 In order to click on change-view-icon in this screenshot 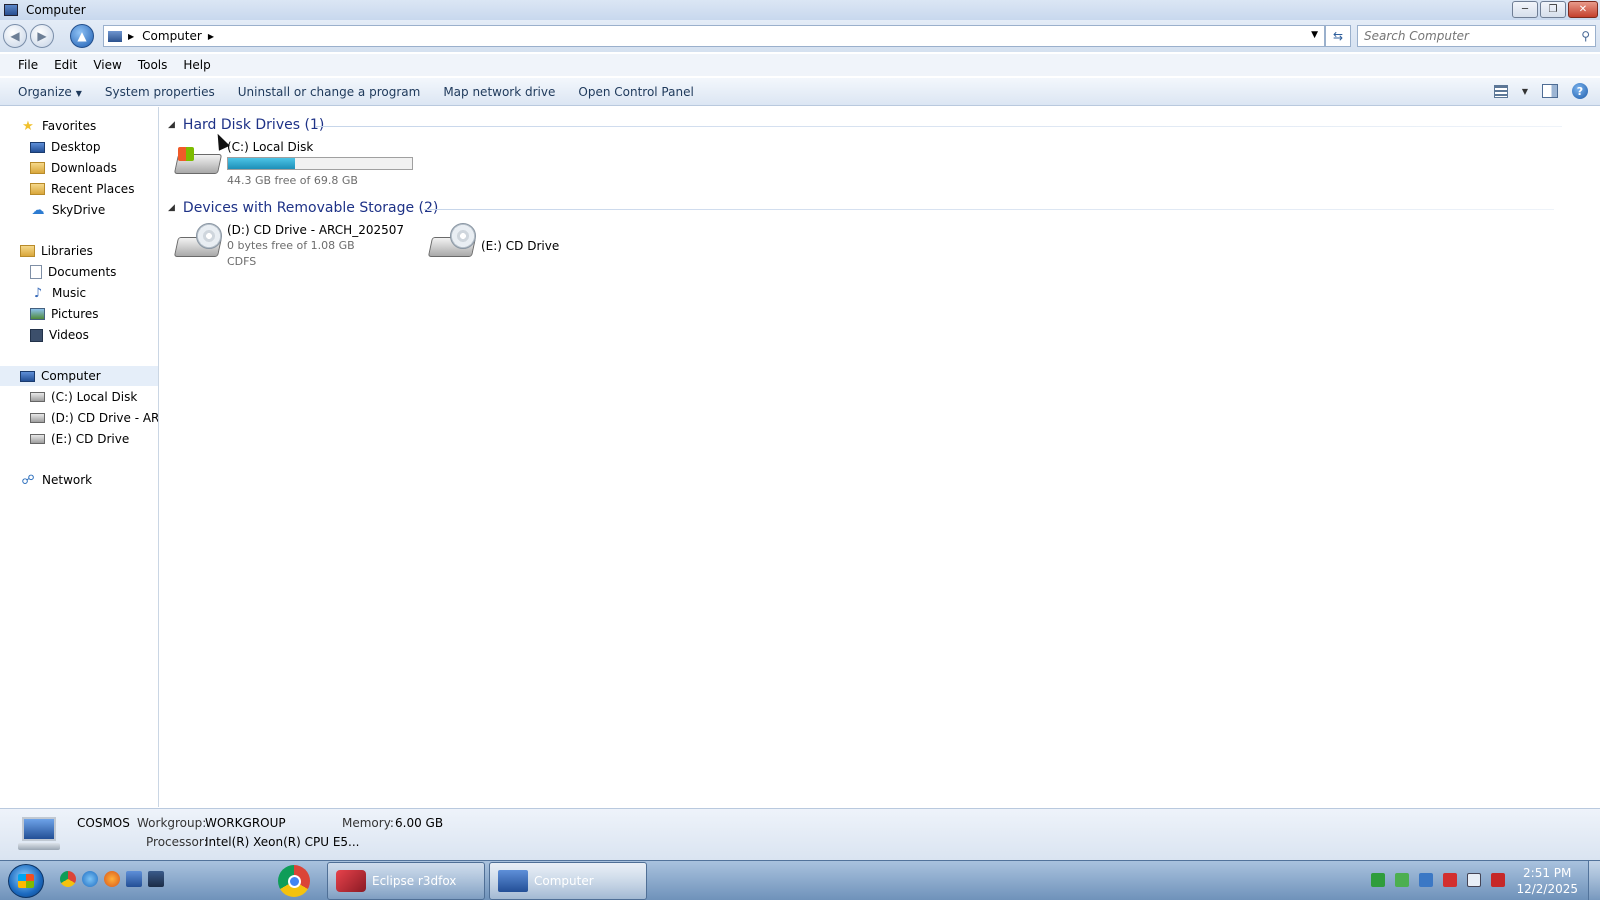, I will do `click(1500, 91)`.